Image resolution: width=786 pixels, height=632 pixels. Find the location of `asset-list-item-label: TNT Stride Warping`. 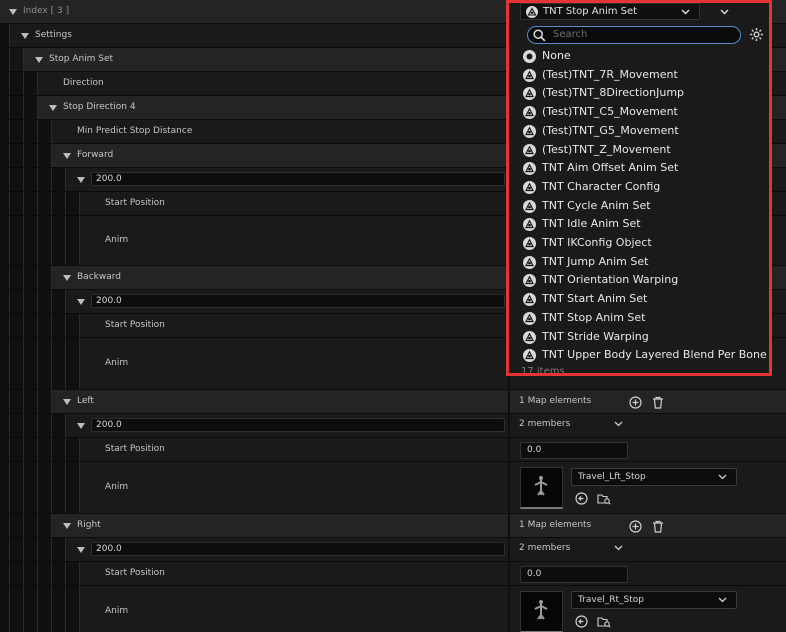

asset-list-item-label: TNT Stride Warping is located at coordinates (595, 336).